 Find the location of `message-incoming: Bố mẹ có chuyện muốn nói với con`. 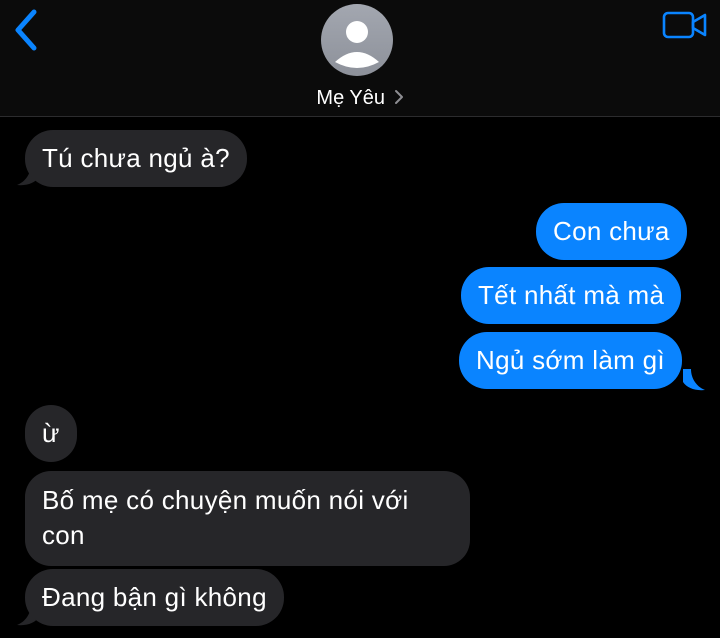

message-incoming: Bố mẹ có chuyện muốn nói với con is located at coordinates (247, 518).